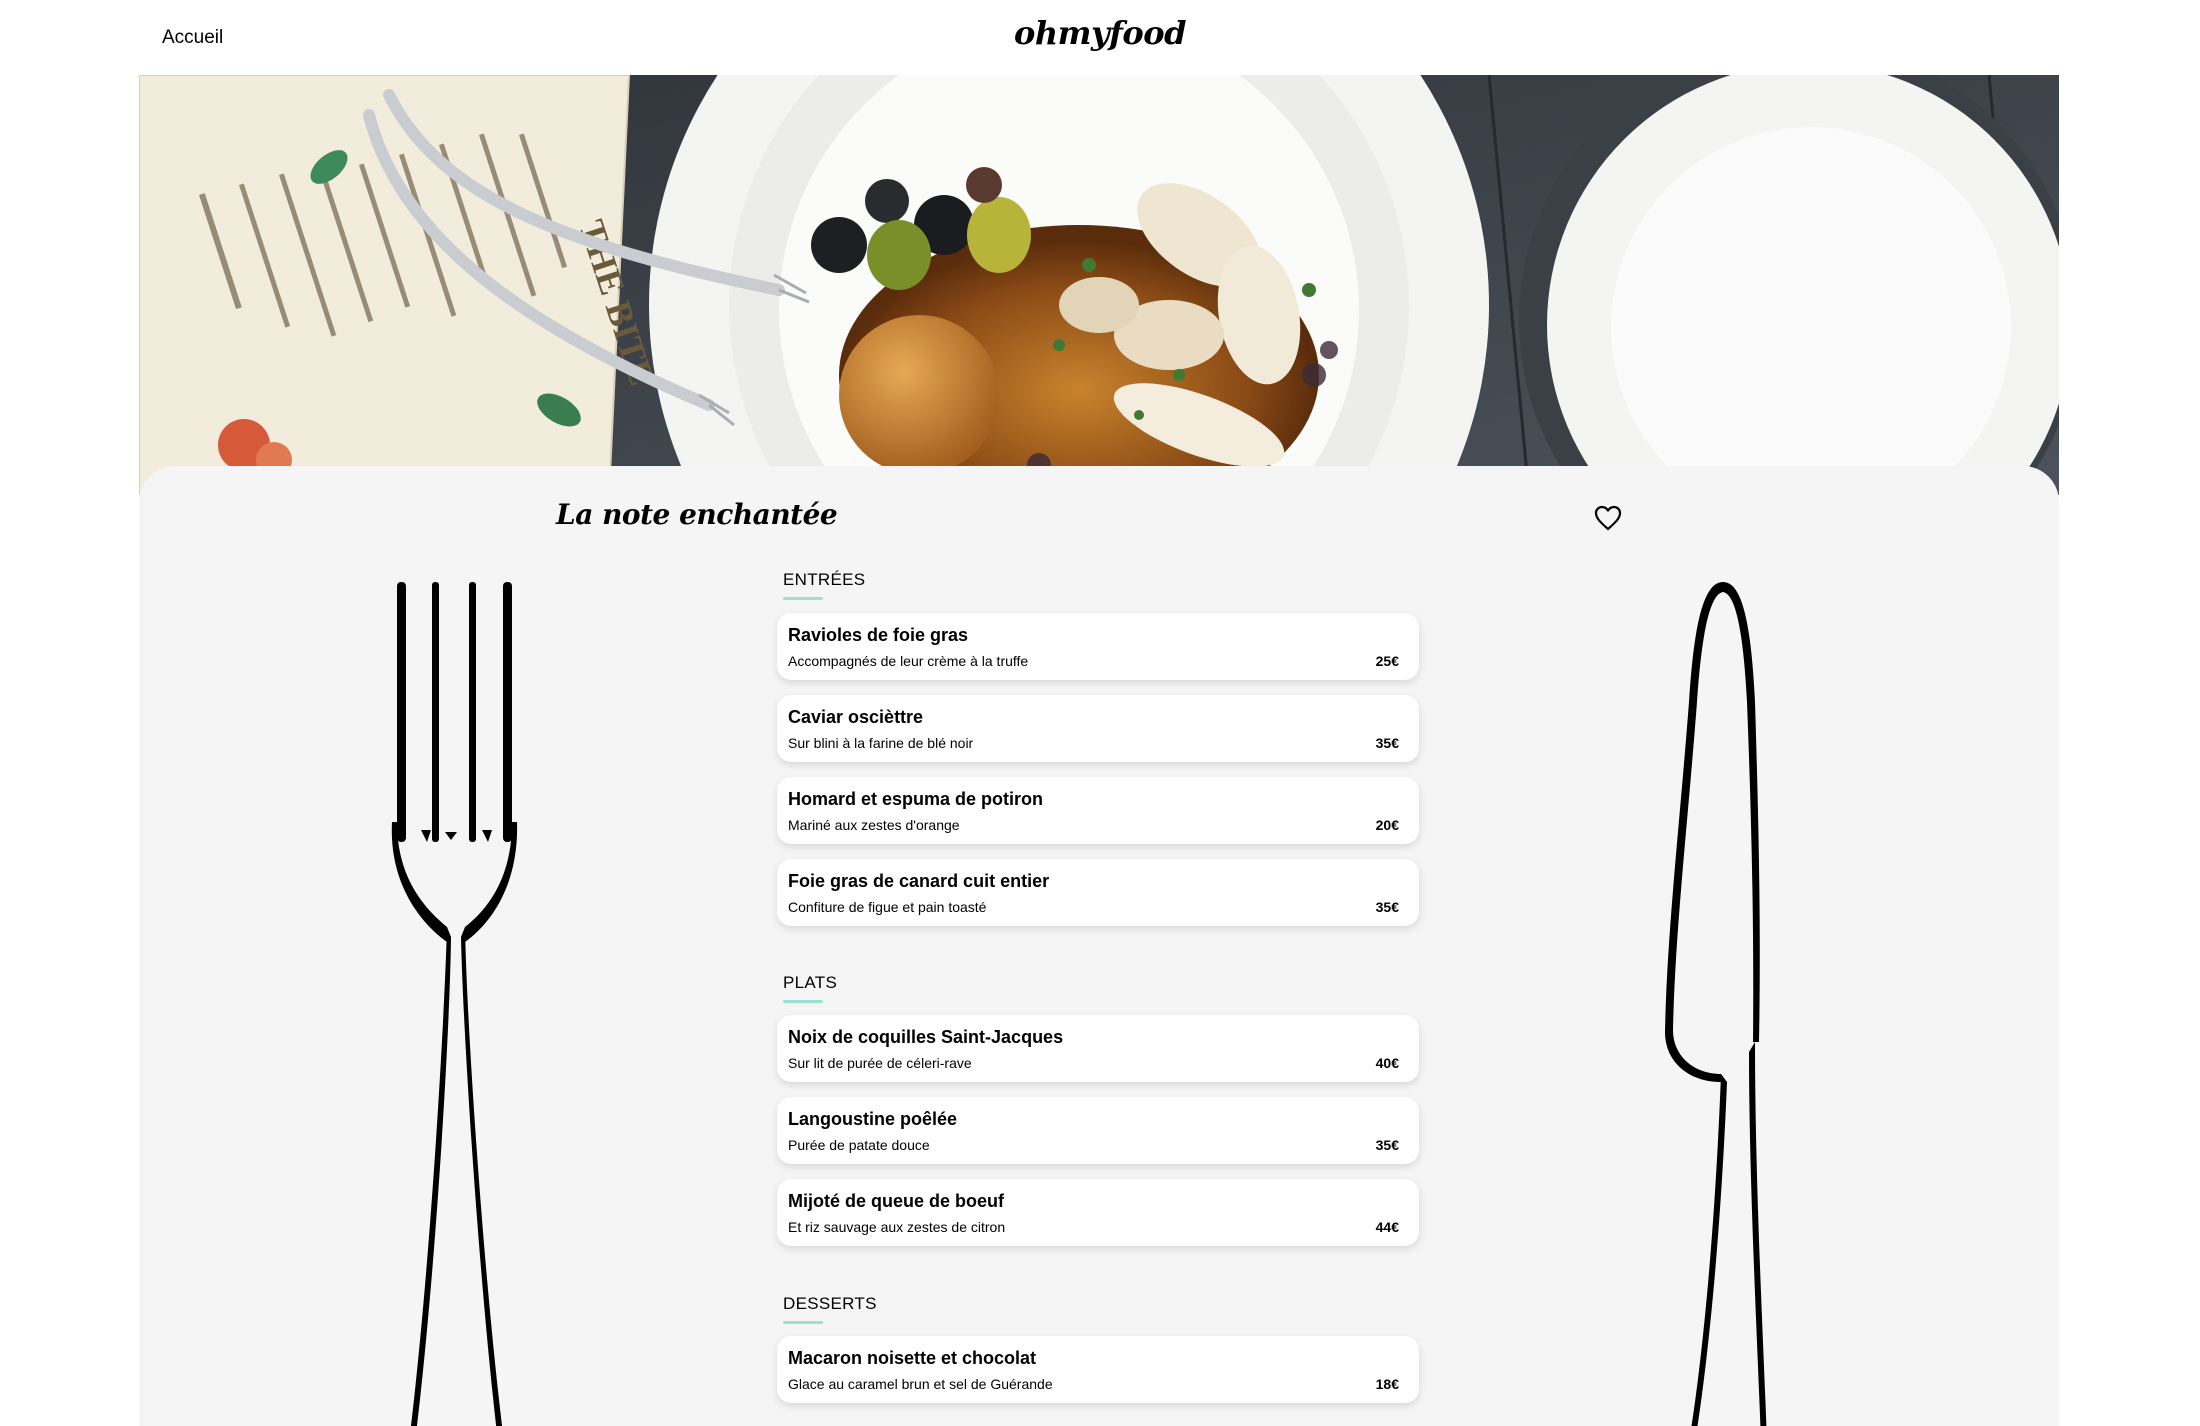 This screenshot has height=1426, width=2200. What do you see at coordinates (1608, 518) in the screenshot?
I see `heart-icon` at bounding box center [1608, 518].